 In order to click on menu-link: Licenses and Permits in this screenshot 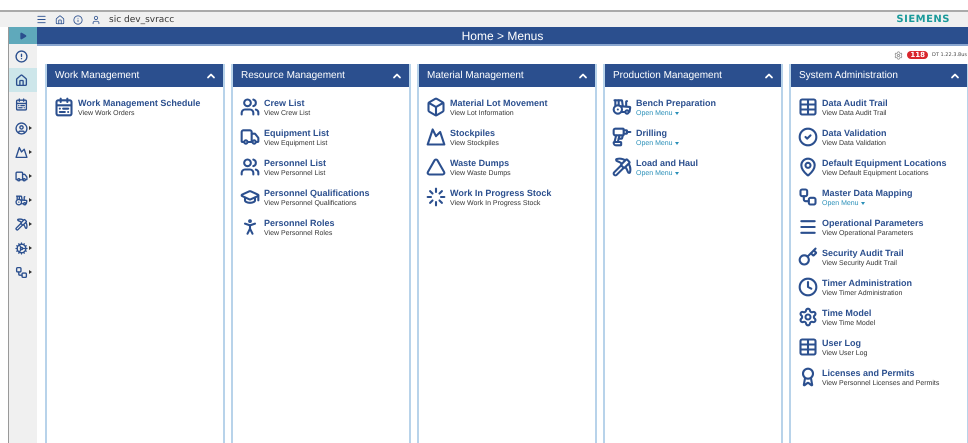, I will do `click(881, 373)`.